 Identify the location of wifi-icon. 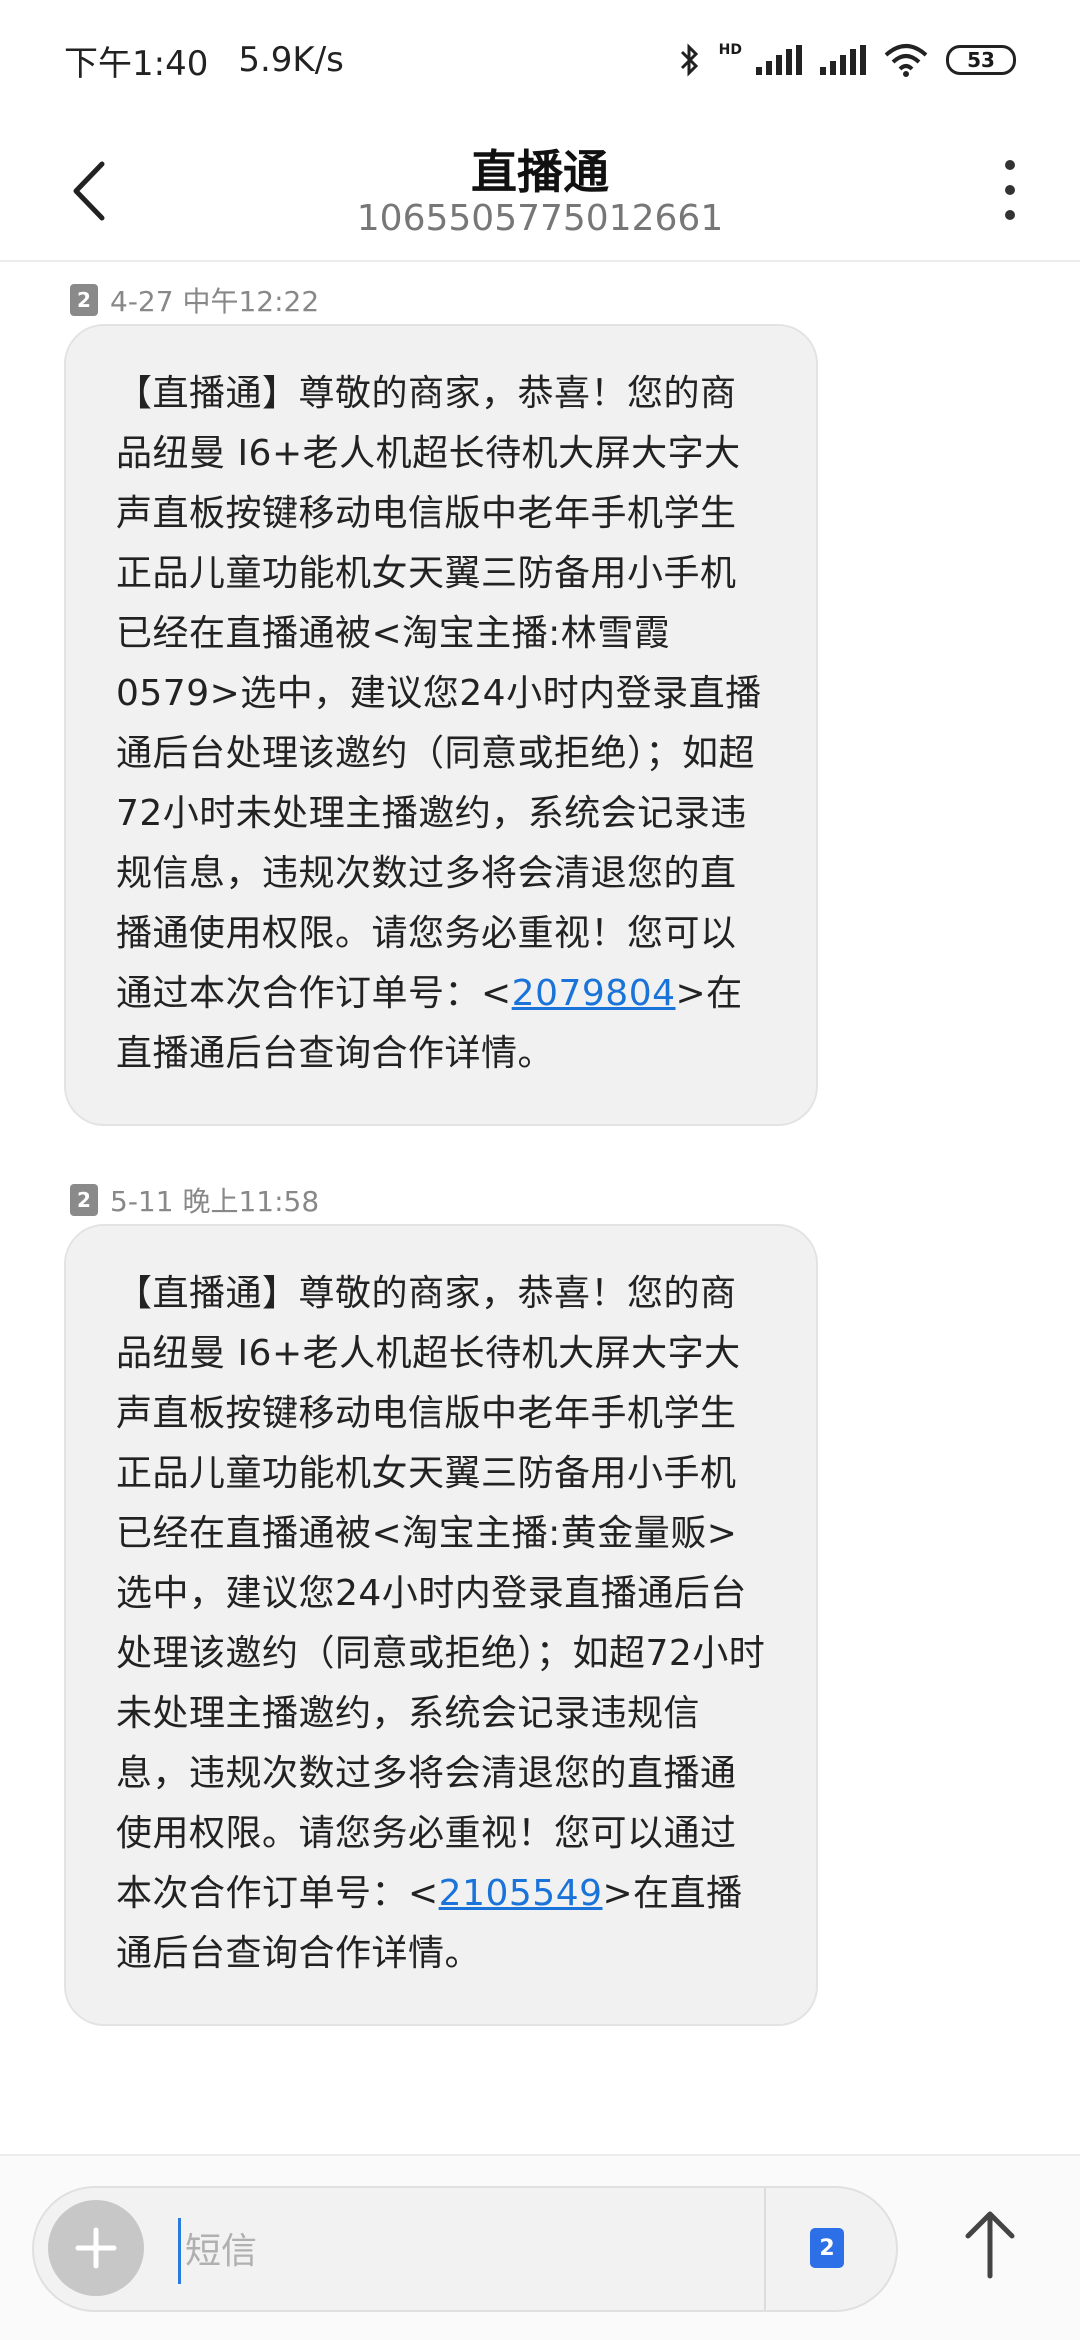
(906, 60).